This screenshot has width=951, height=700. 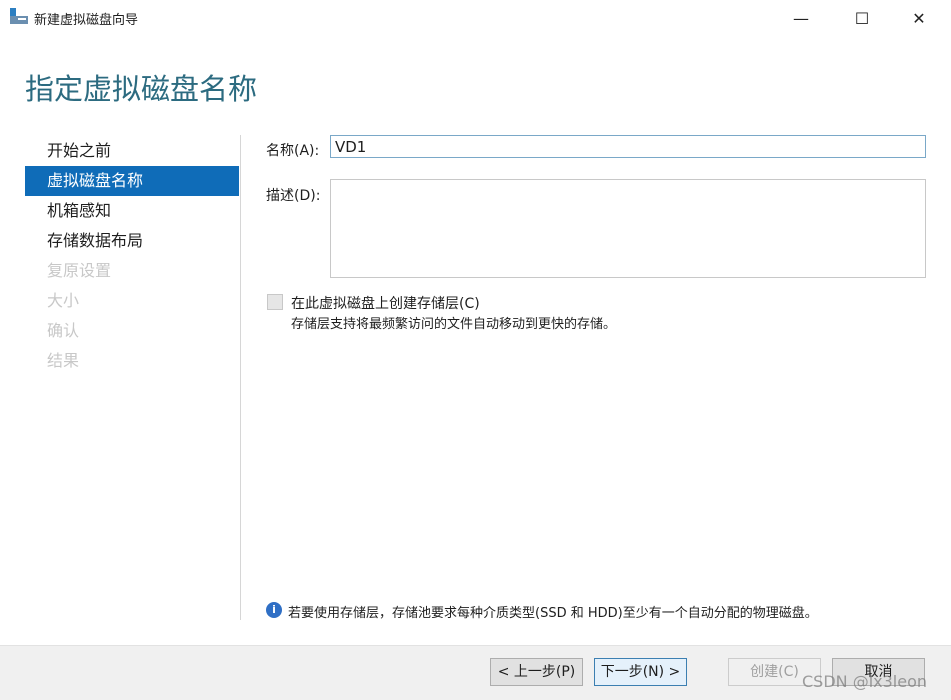 I want to click on page-title: 指定虚拟磁盘名称, so click(x=141, y=89).